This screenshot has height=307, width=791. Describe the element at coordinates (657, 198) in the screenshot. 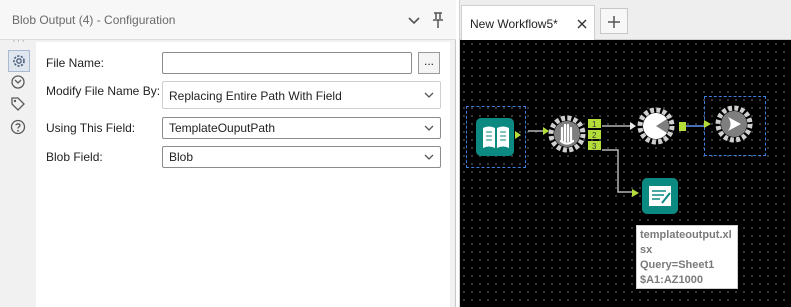

I see `output-data-tool` at that location.